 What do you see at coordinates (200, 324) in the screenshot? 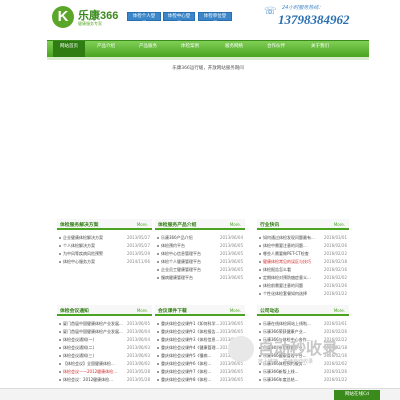
I see `list-item: 重庆体检会议课件1《如何科学... 2013/06/05` at bounding box center [200, 324].